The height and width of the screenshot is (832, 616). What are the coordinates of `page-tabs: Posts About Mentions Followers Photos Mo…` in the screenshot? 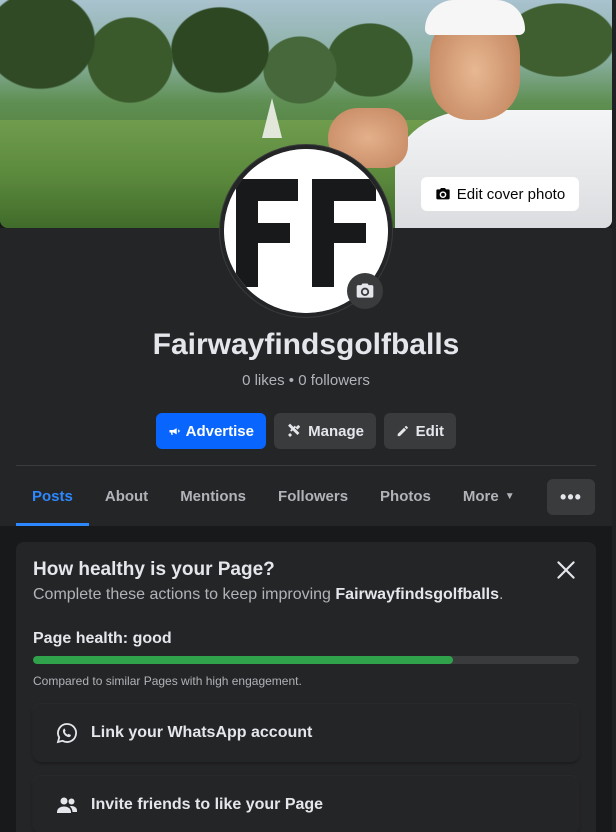 It's located at (273, 496).